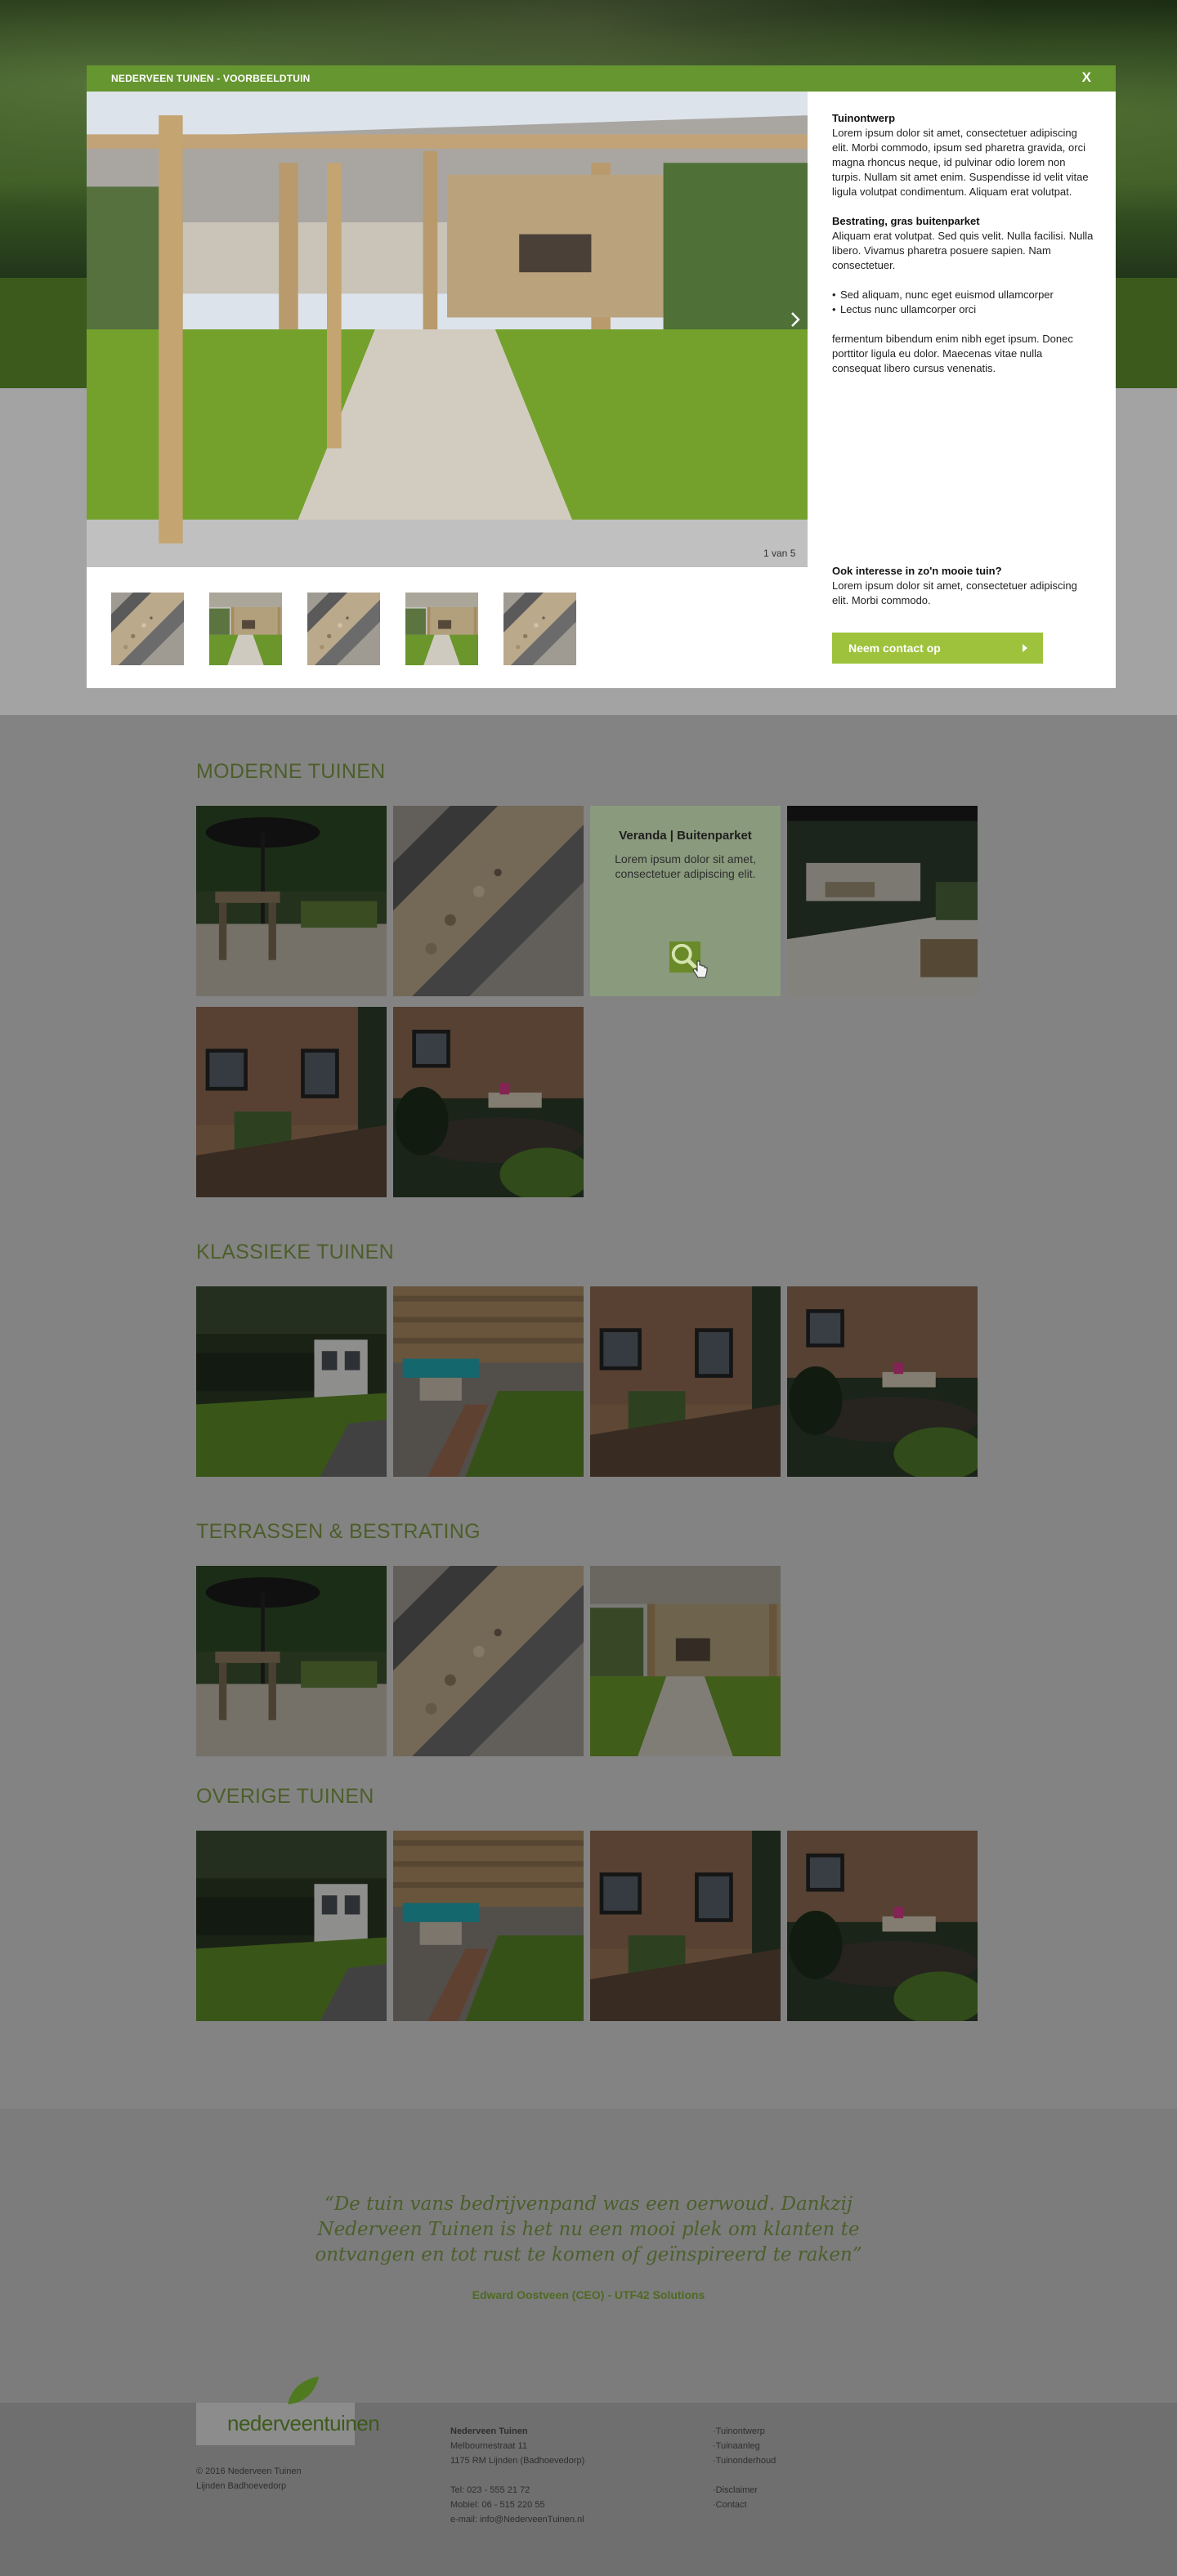  I want to click on tile-hover-title: Veranda | Buitenparket, so click(685, 836).